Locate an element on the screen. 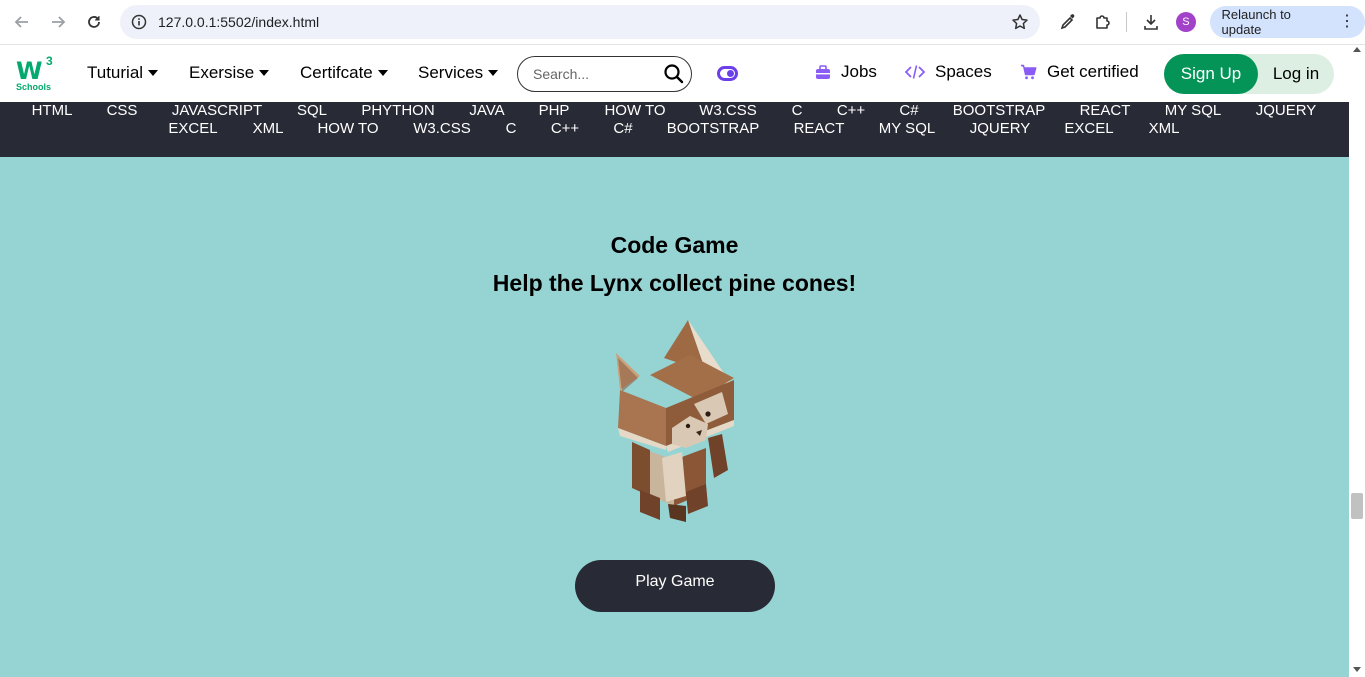 This screenshot has width=1365, height=677. code-icon is located at coordinates (915, 72).